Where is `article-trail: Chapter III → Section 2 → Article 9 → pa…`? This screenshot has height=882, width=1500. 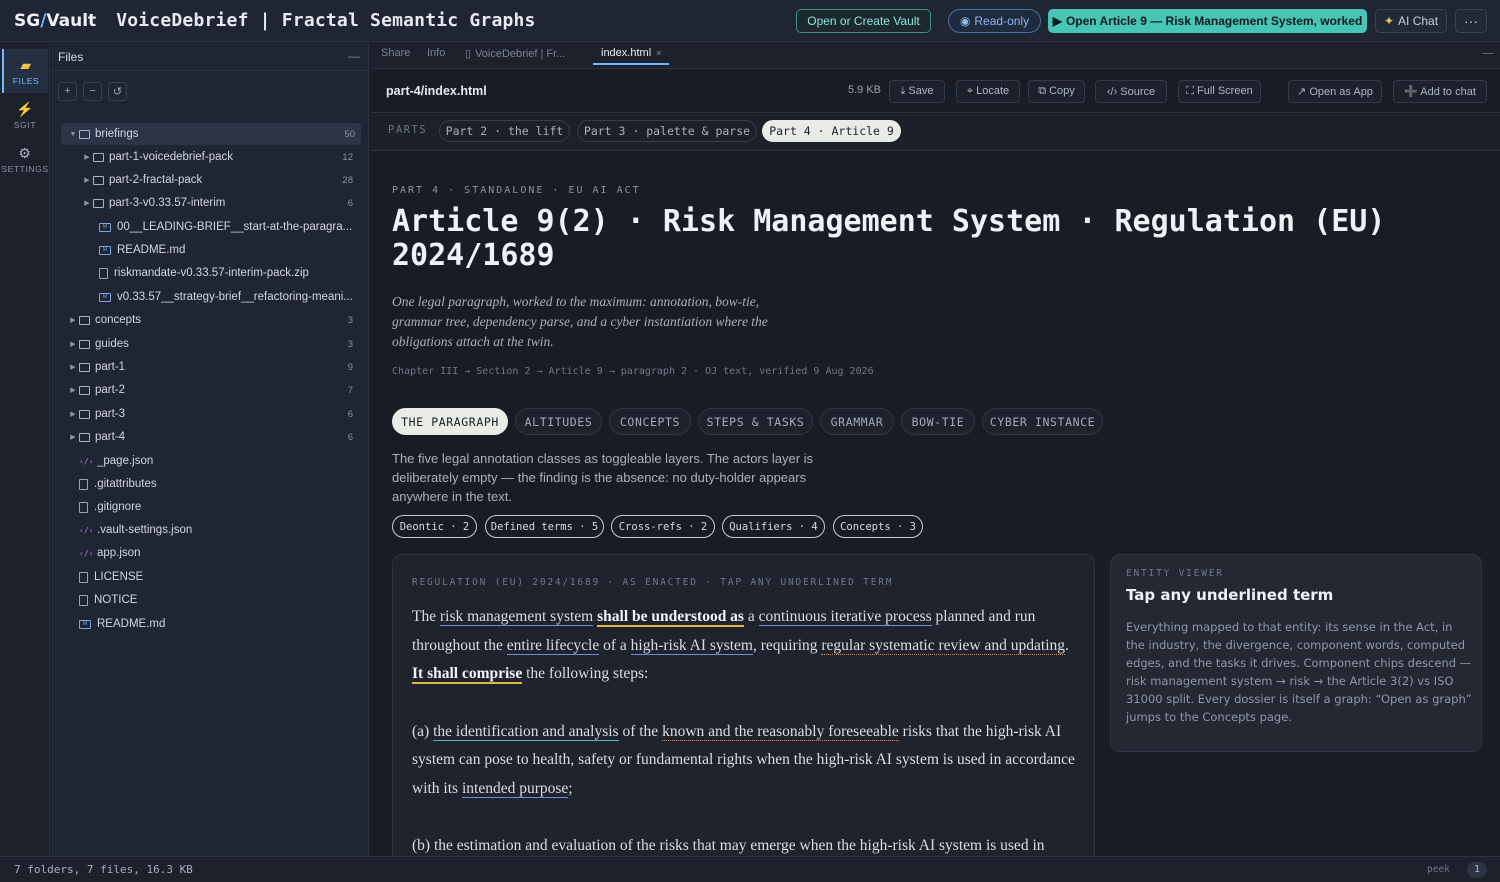
article-trail: Chapter III → Section 2 → Article 9 → pa… is located at coordinates (633, 371).